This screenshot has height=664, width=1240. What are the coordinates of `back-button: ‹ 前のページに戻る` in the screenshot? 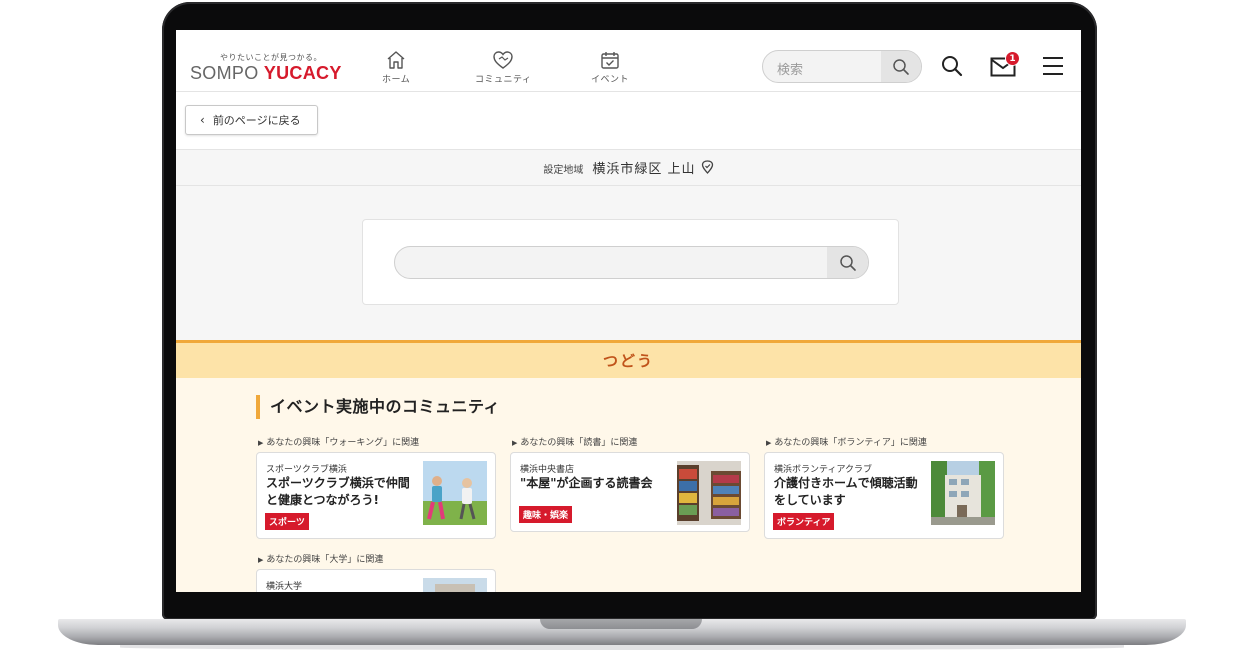 It's located at (251, 120).